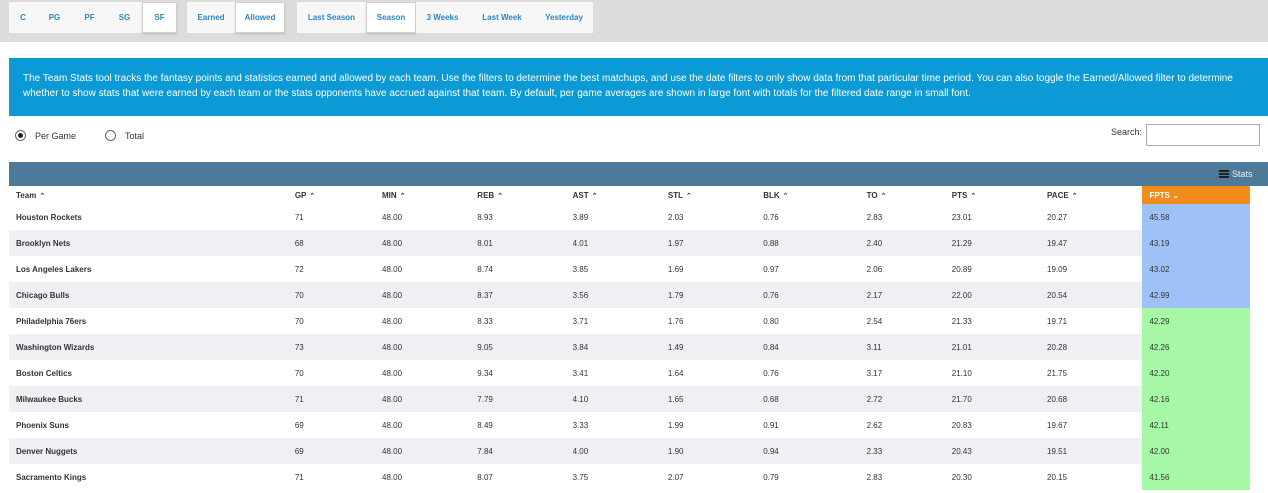 This screenshot has width=1268, height=493. I want to click on cell-reb: 9.05, so click(518, 347).